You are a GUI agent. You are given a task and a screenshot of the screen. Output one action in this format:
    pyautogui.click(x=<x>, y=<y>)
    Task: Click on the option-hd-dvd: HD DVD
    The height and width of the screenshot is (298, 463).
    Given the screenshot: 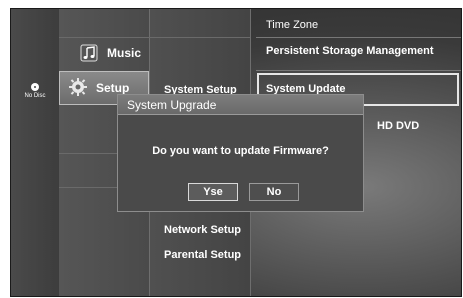 What is the action you would take?
    pyautogui.click(x=398, y=126)
    